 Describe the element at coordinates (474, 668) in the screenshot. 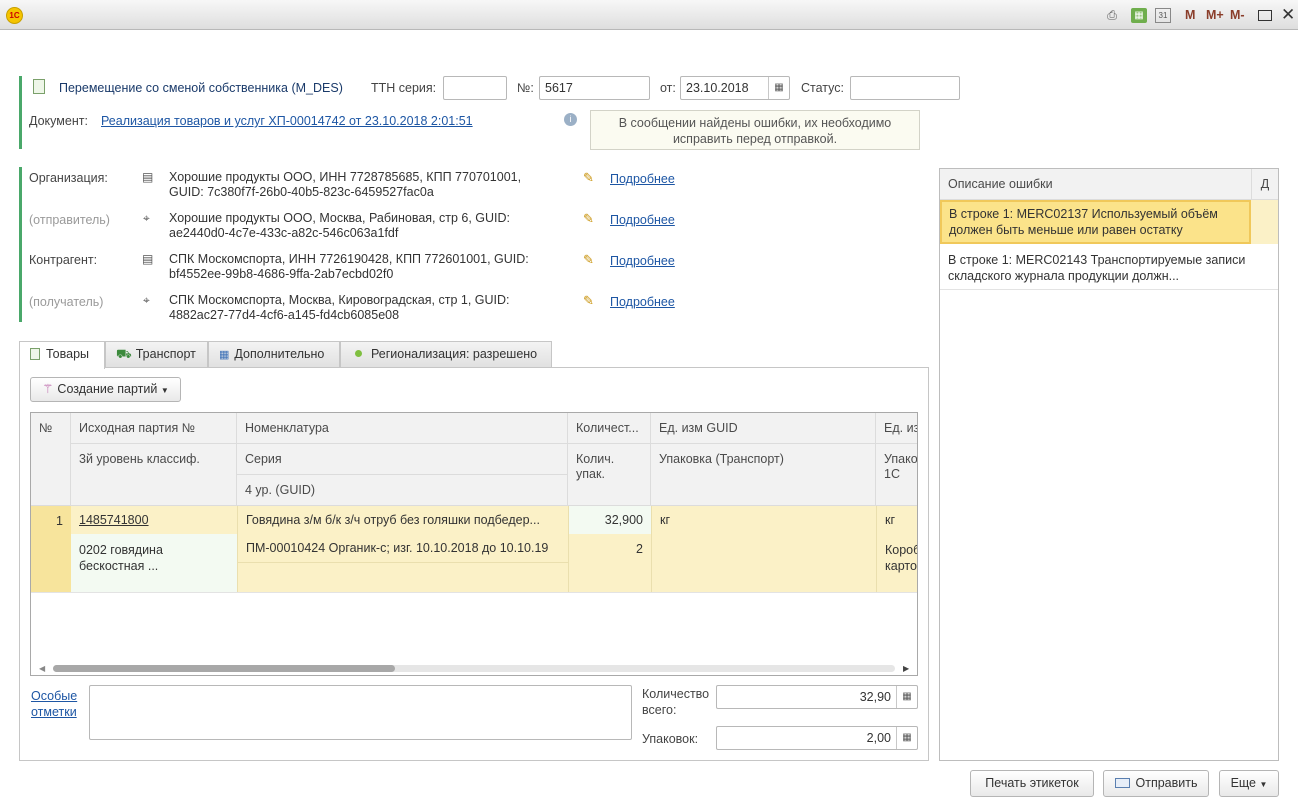

I see `horizontal-scrollbar` at that location.